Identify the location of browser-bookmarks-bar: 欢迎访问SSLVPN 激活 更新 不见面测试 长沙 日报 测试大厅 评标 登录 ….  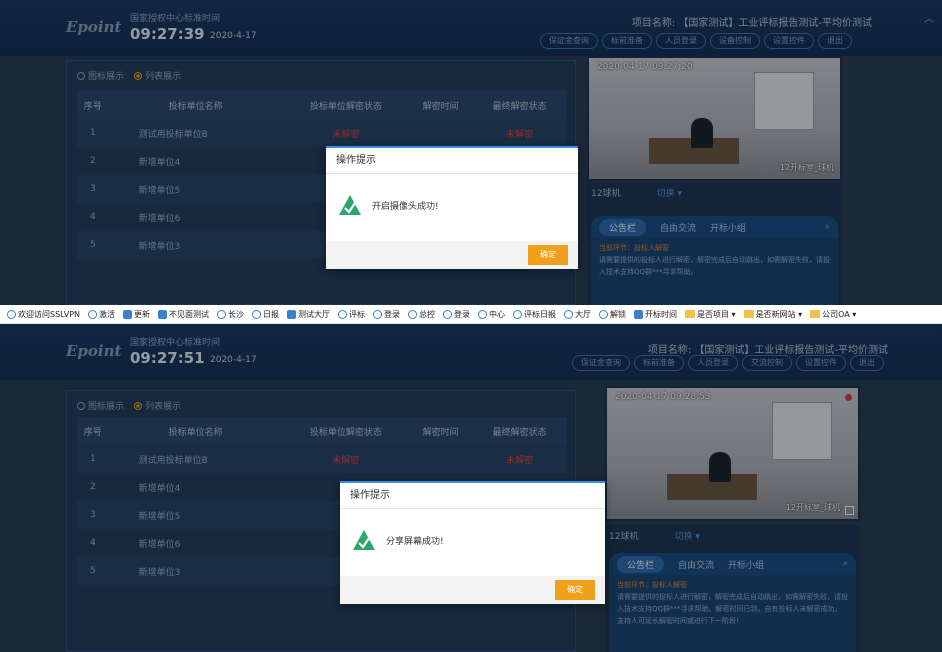
(471, 314).